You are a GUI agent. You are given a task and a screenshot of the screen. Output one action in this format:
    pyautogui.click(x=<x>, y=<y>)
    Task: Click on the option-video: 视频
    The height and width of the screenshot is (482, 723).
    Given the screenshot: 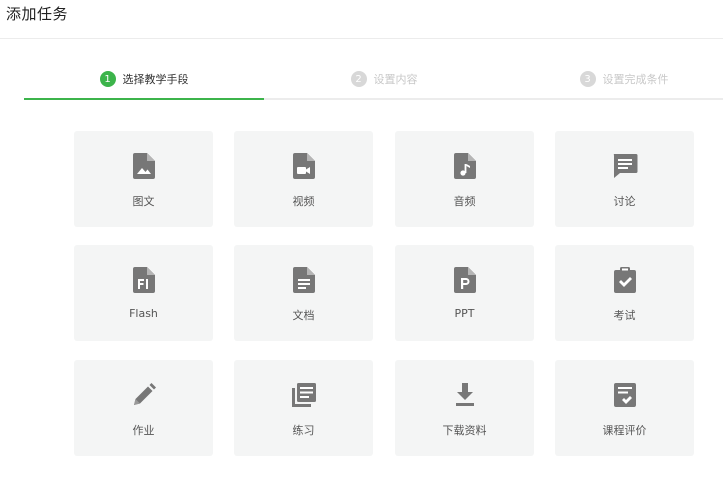 What is the action you would take?
    pyautogui.click(x=303, y=179)
    